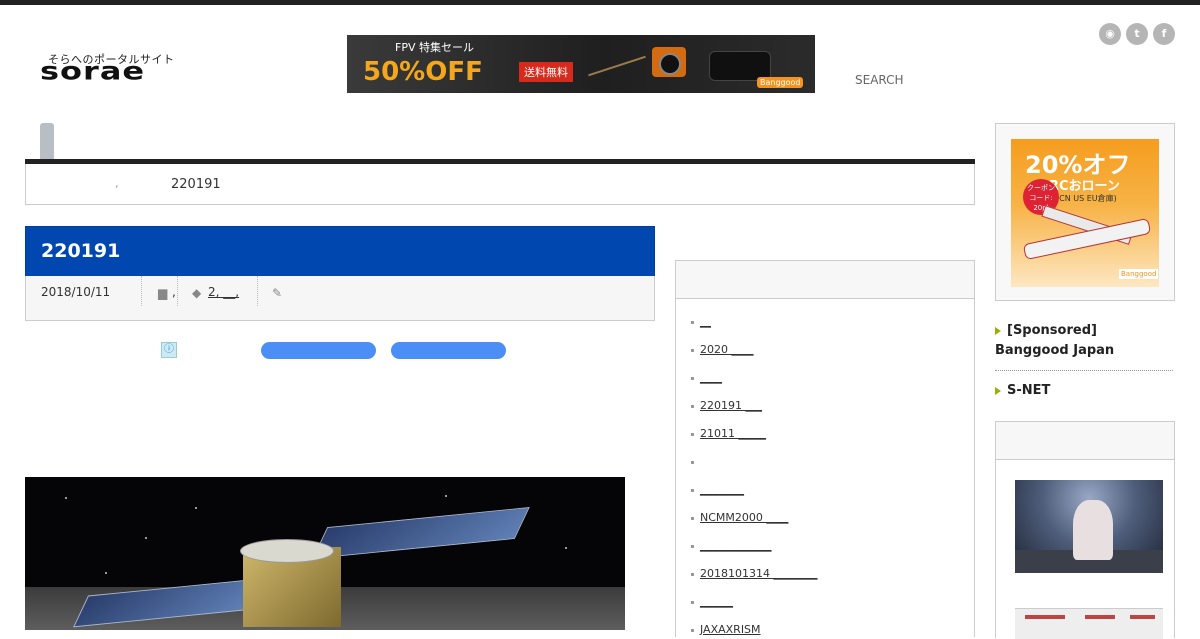 This screenshot has height=639, width=1200. What do you see at coordinates (277, 293) in the screenshot?
I see `edit-icon: ✎` at bounding box center [277, 293].